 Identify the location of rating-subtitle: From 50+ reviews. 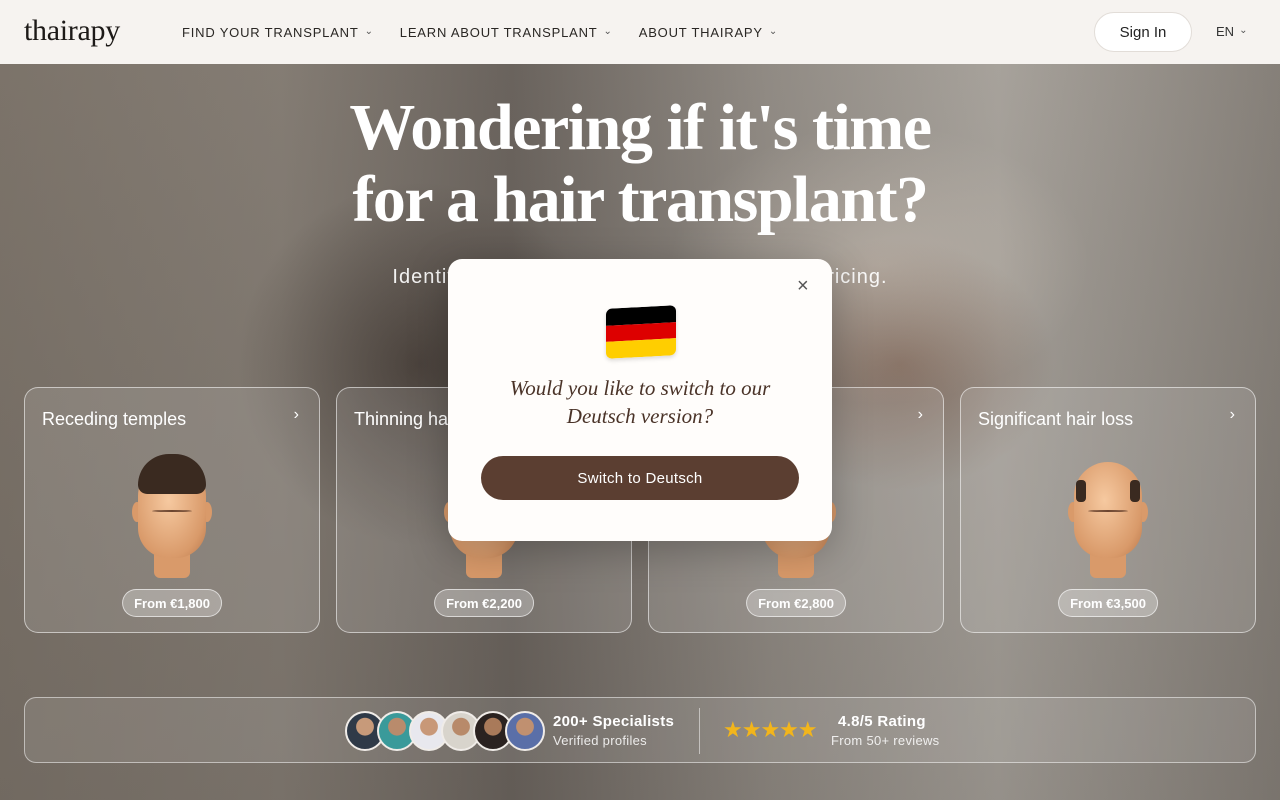
(885, 740).